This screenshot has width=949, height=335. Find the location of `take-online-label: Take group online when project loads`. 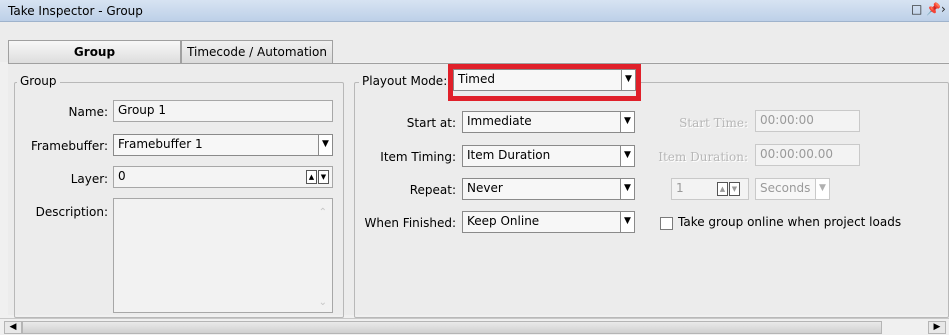

take-online-label: Take group online when project loads is located at coordinates (789, 222).